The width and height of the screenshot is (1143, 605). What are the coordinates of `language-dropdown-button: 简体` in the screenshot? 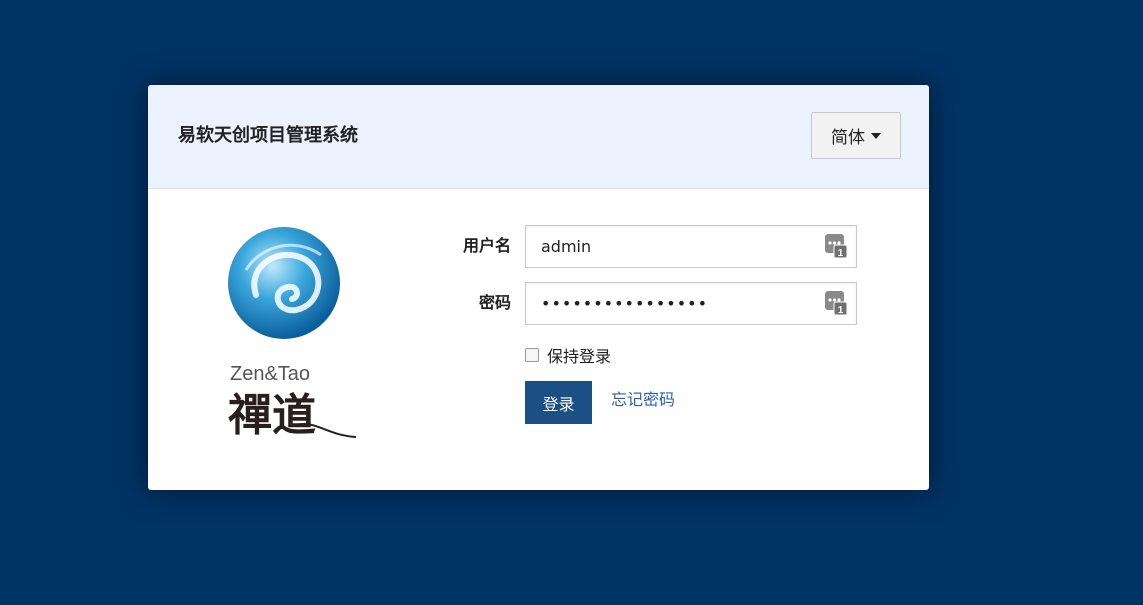 It's located at (856, 135).